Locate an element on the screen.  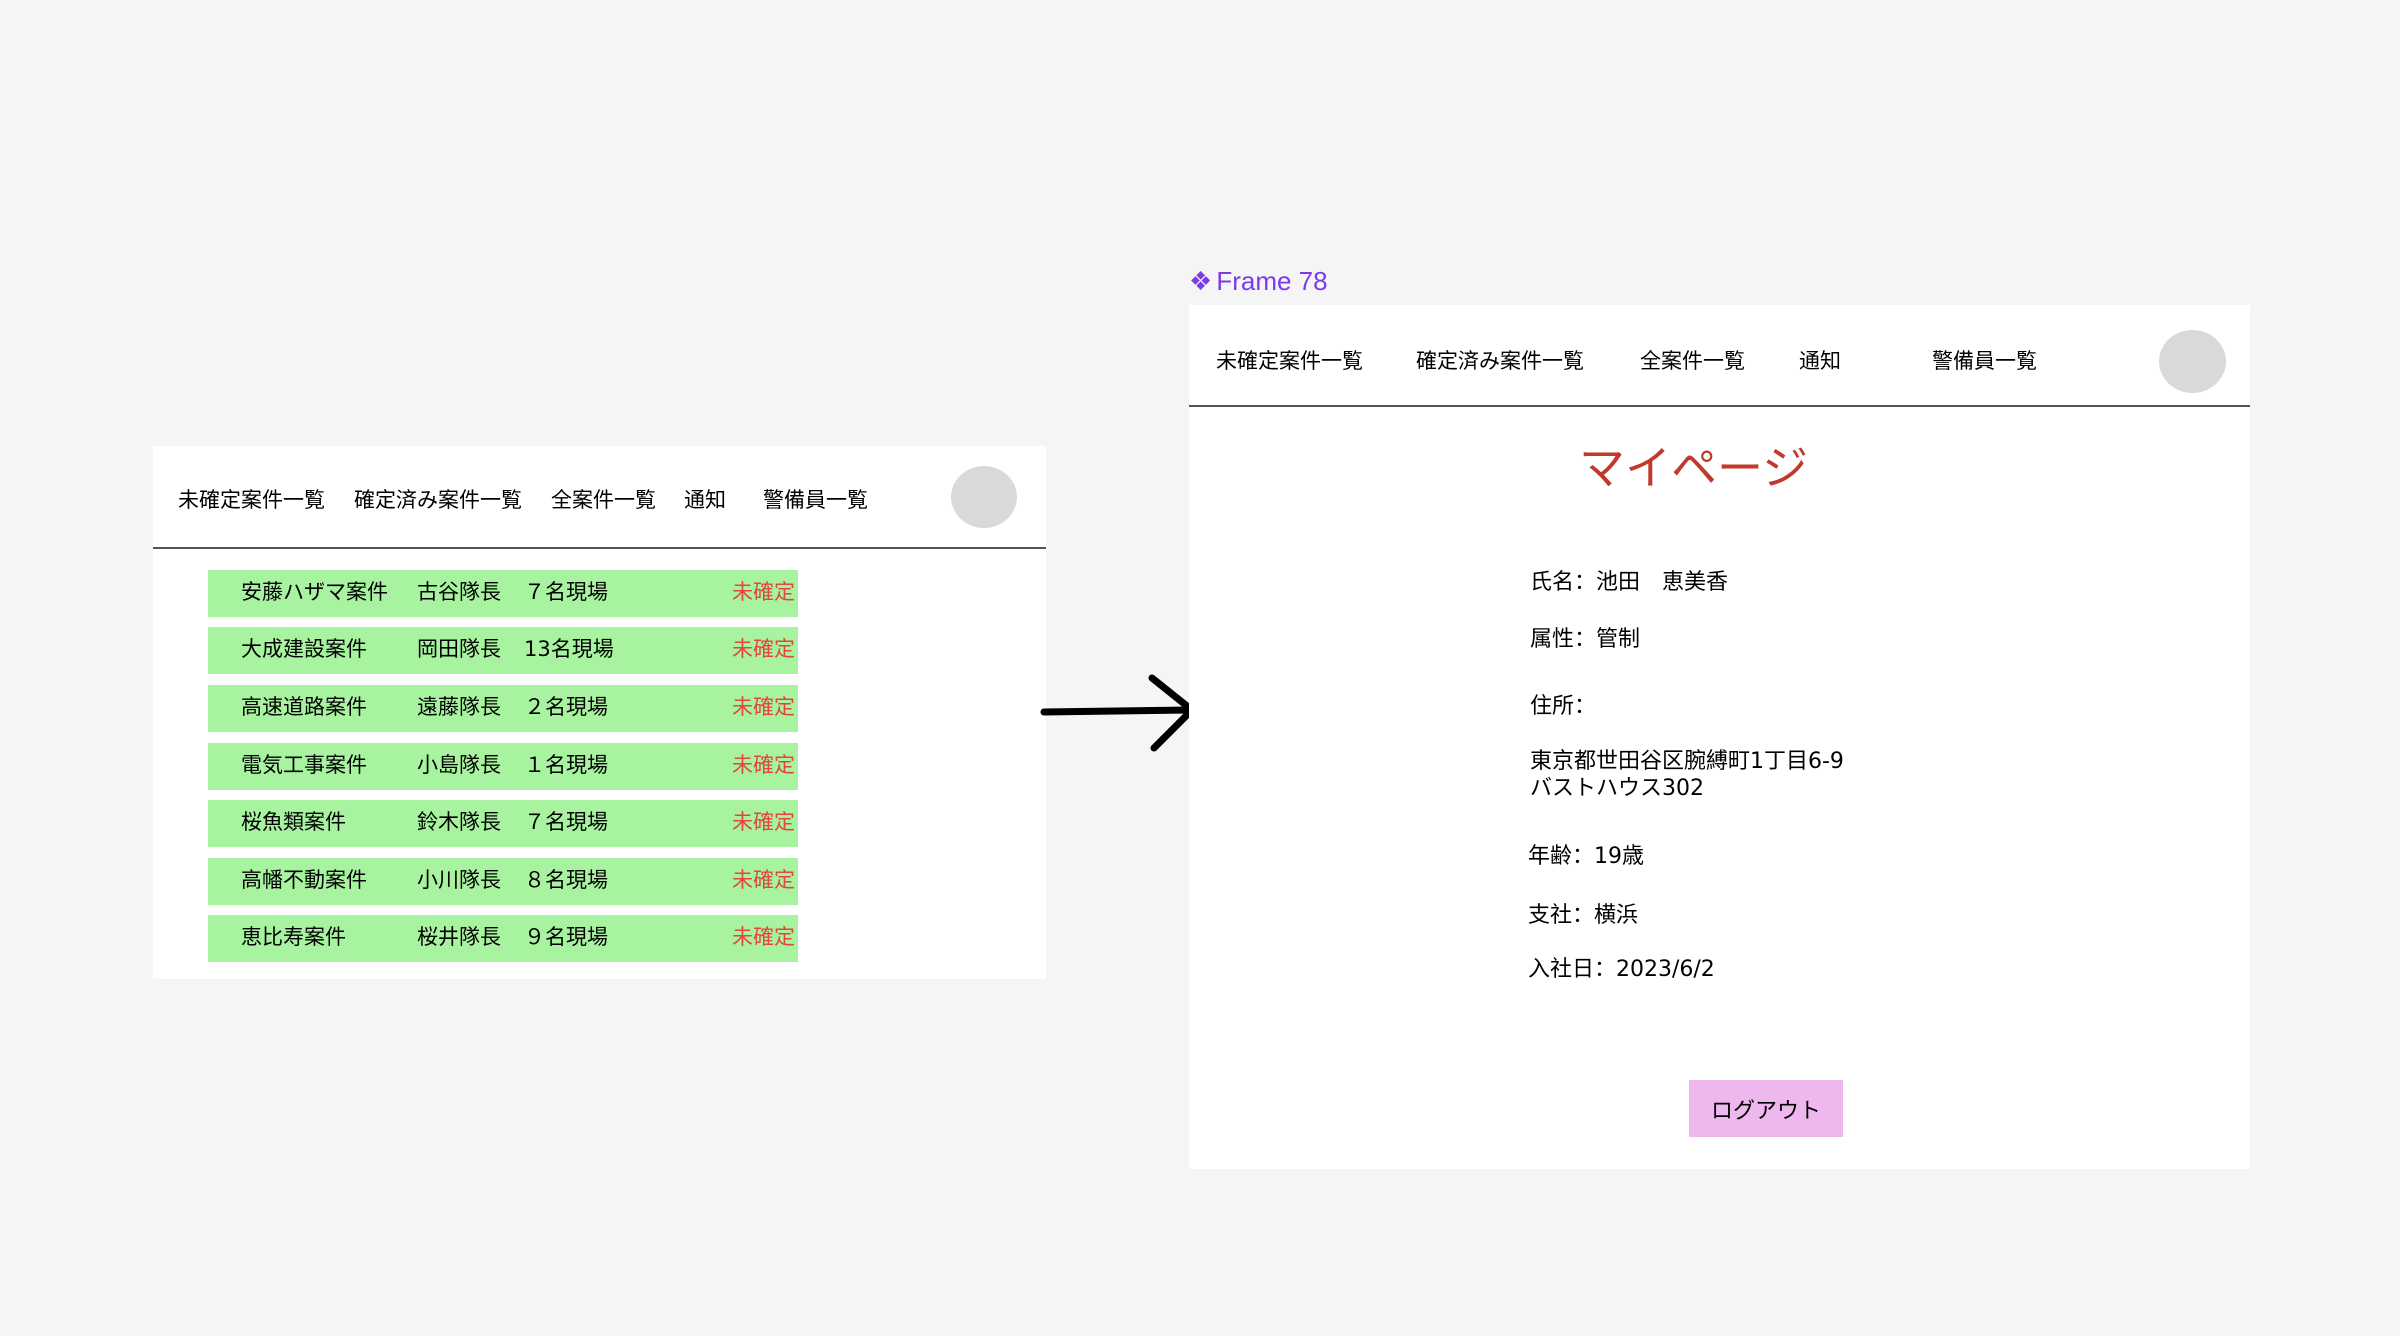
profile-address-line1: 東京都世田谷区腕縛町1丁目6-9 is located at coordinates (1687, 761).